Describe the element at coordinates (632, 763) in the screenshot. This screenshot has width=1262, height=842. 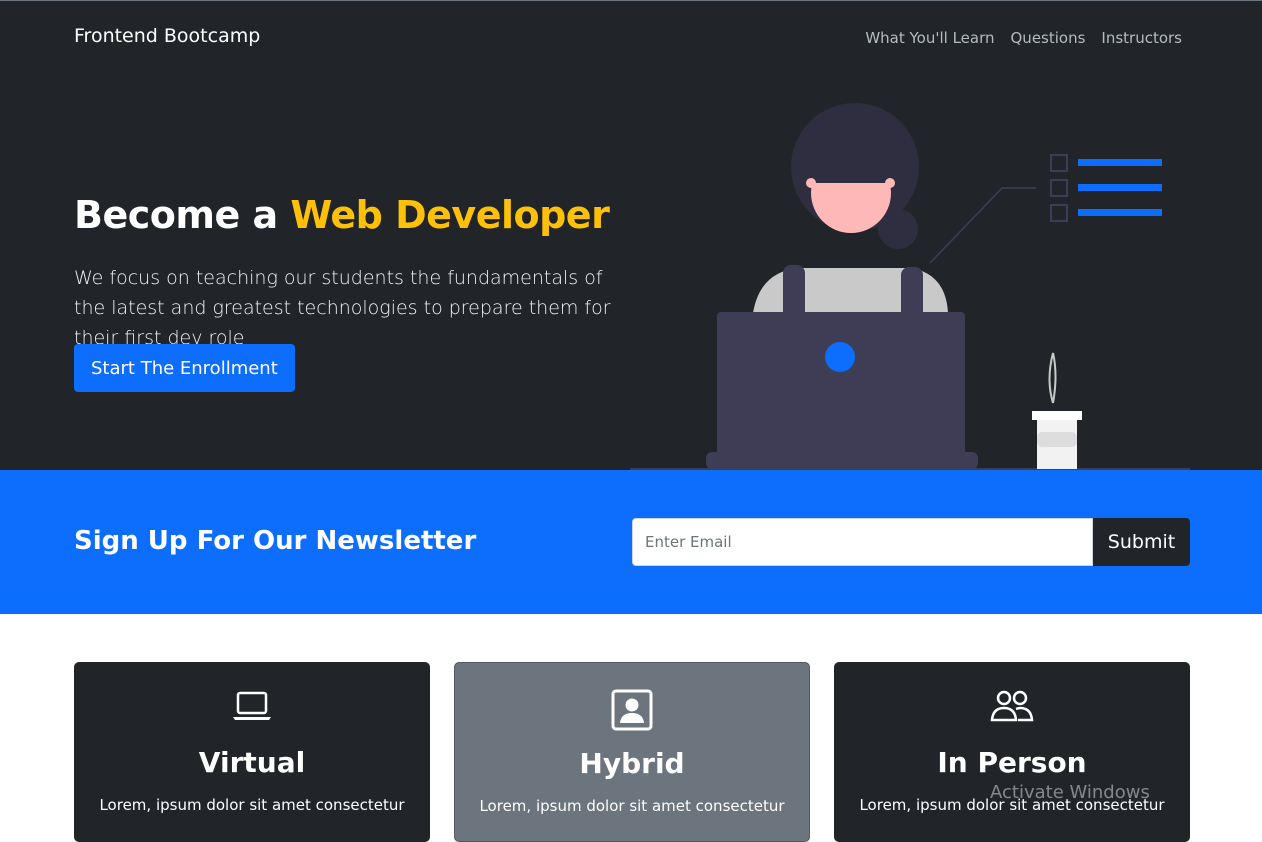
I see `card-title: Hybrid` at that location.